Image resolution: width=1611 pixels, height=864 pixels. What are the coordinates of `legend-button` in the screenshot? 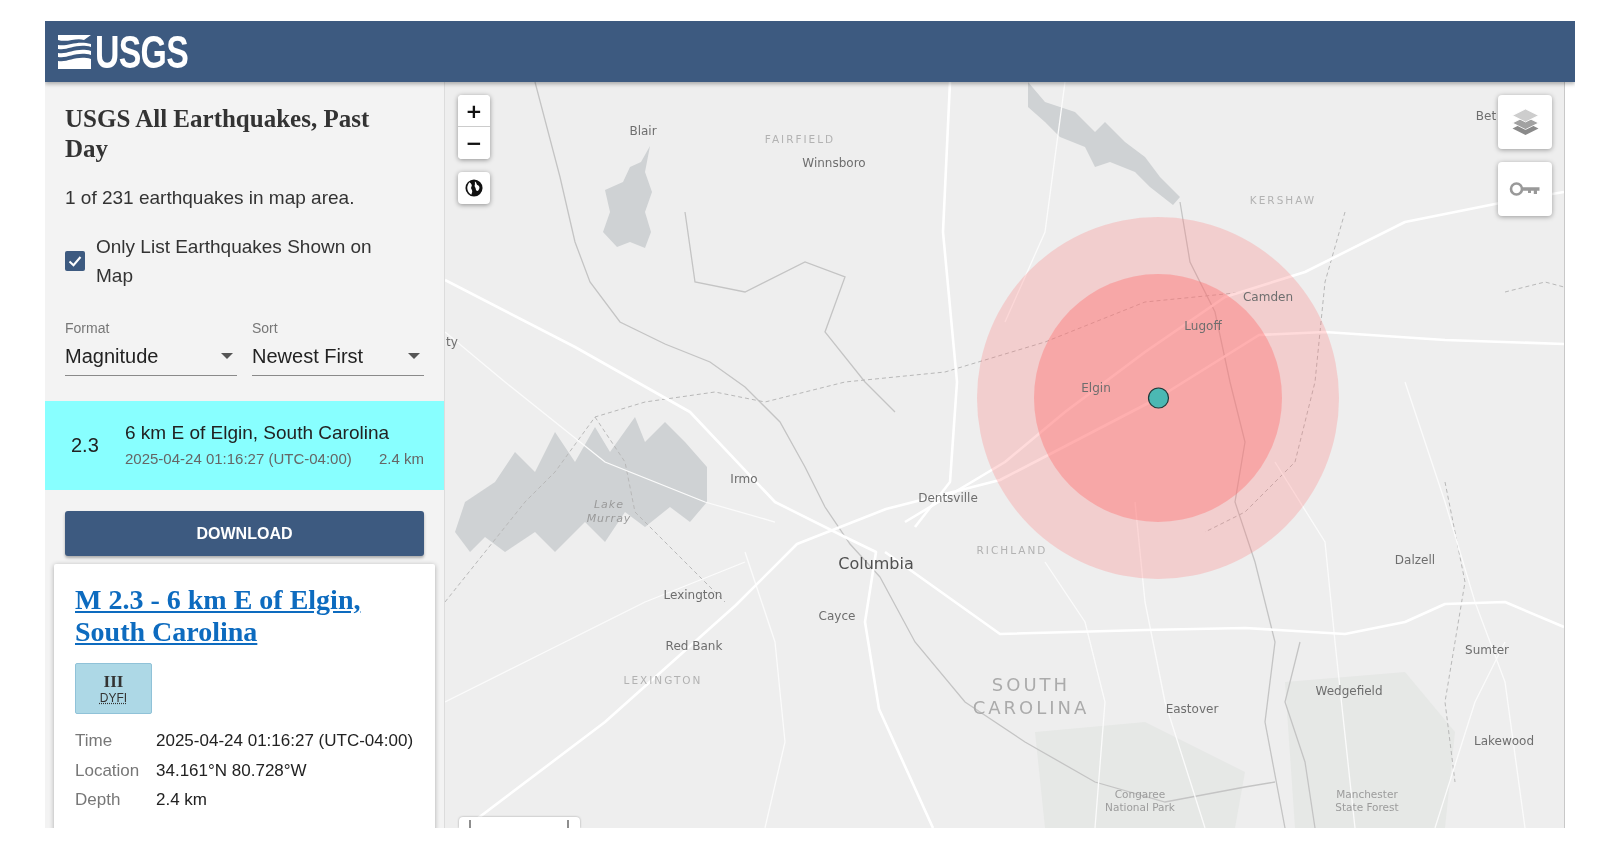 It's located at (1525, 189).